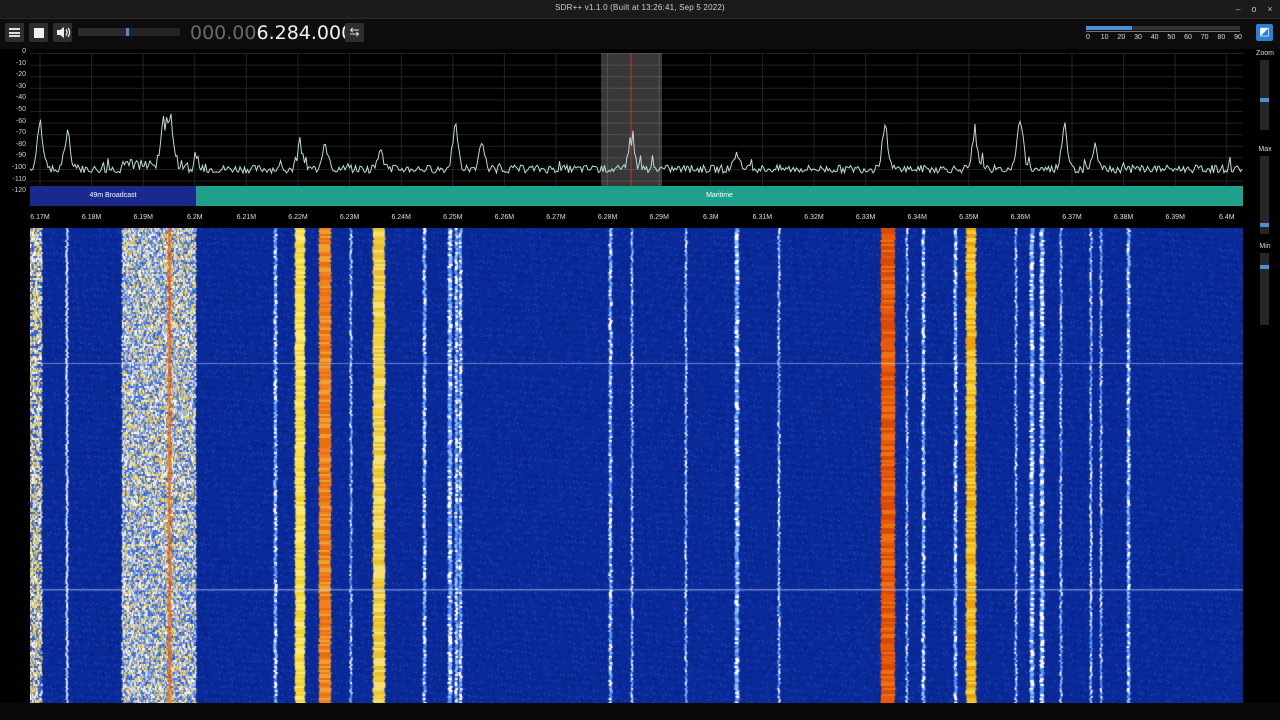  I want to click on close-button: ×, so click(1270, 9).